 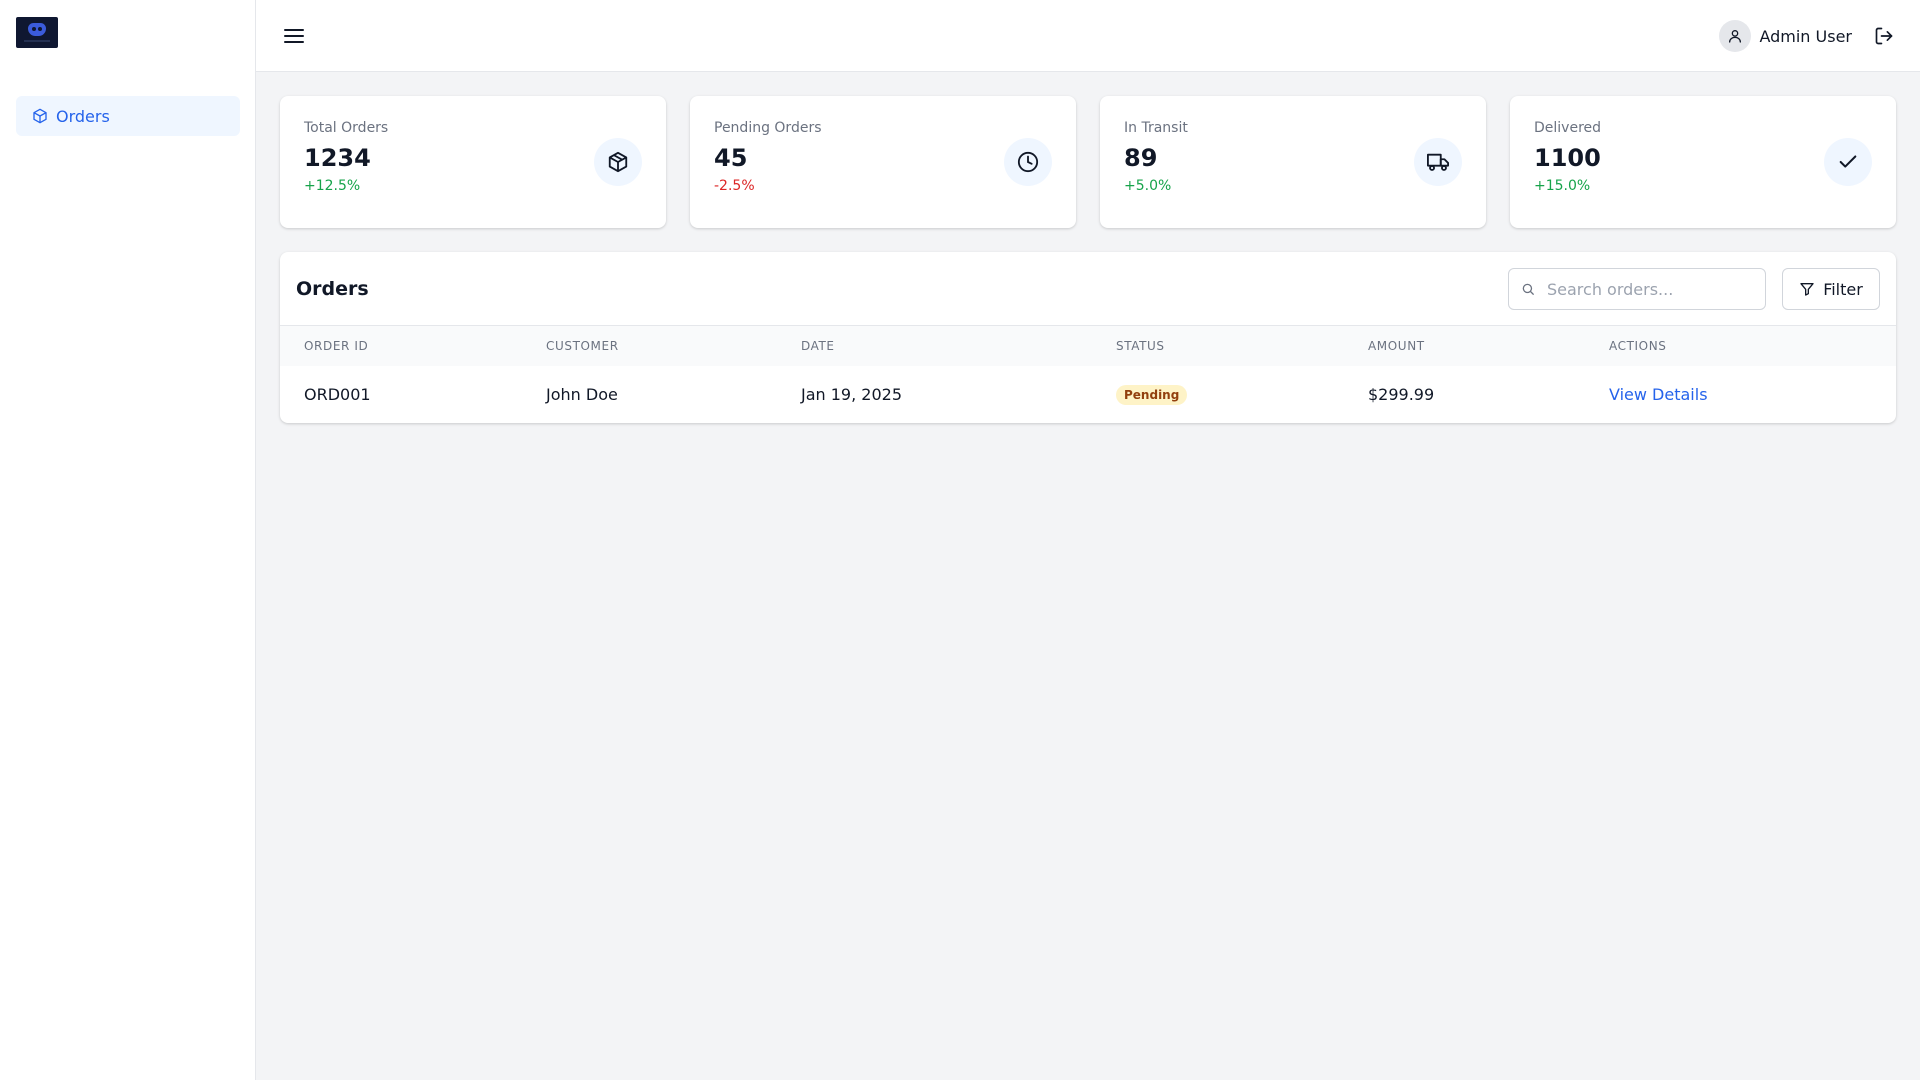 I want to click on cell-actions: View Details, so click(x=1740, y=394).